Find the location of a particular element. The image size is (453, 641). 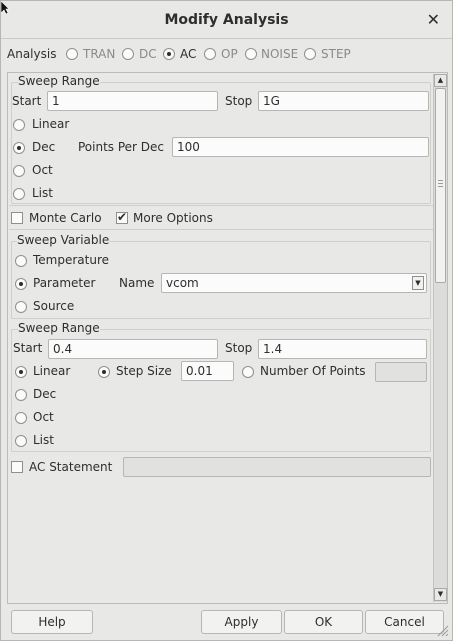

sweep-range-title-2: Sweep Range is located at coordinates (59, 328).